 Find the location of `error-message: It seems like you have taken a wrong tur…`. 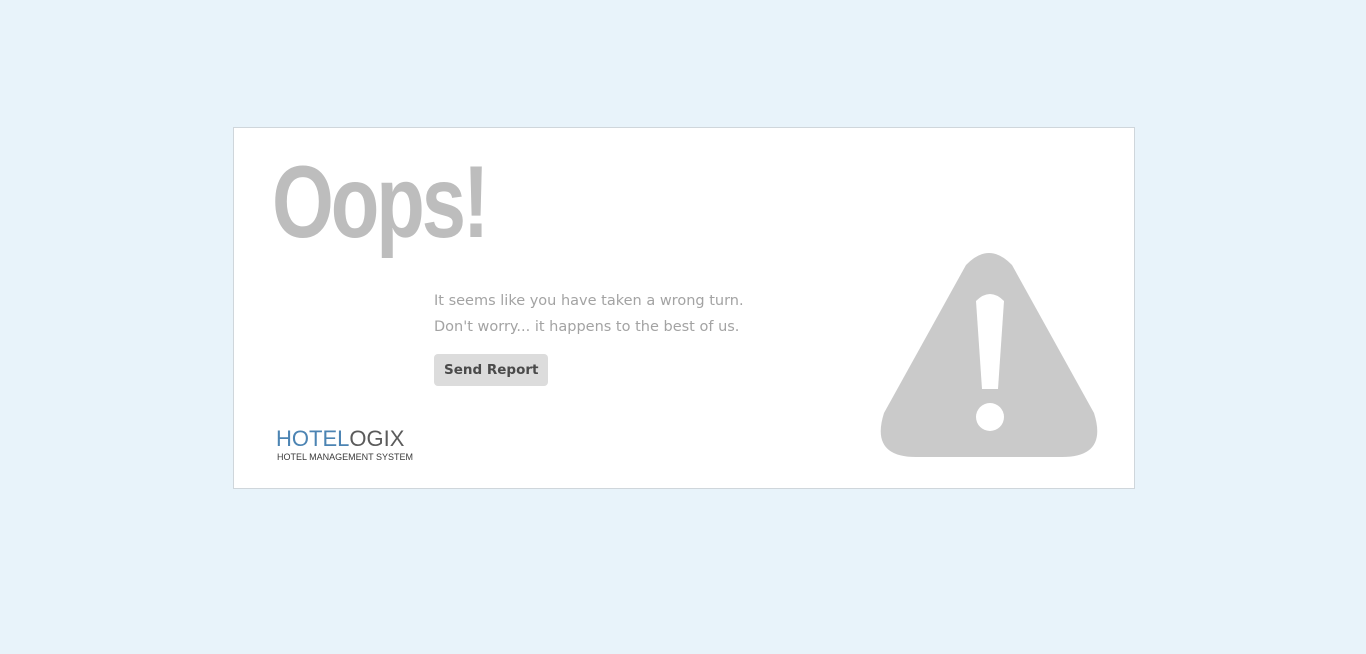

error-message: It seems like you have taken a wrong tur… is located at coordinates (589, 314).